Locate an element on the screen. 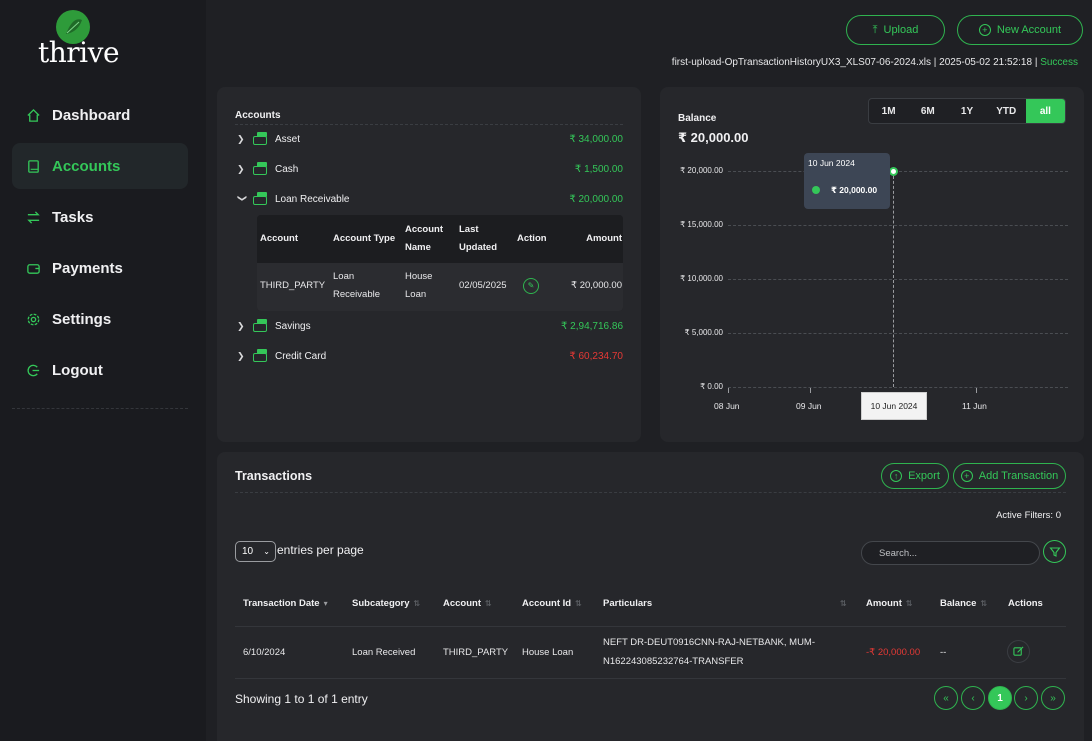 The image size is (1092, 741). sidebar-item-label: Dashboard is located at coordinates (91, 115).